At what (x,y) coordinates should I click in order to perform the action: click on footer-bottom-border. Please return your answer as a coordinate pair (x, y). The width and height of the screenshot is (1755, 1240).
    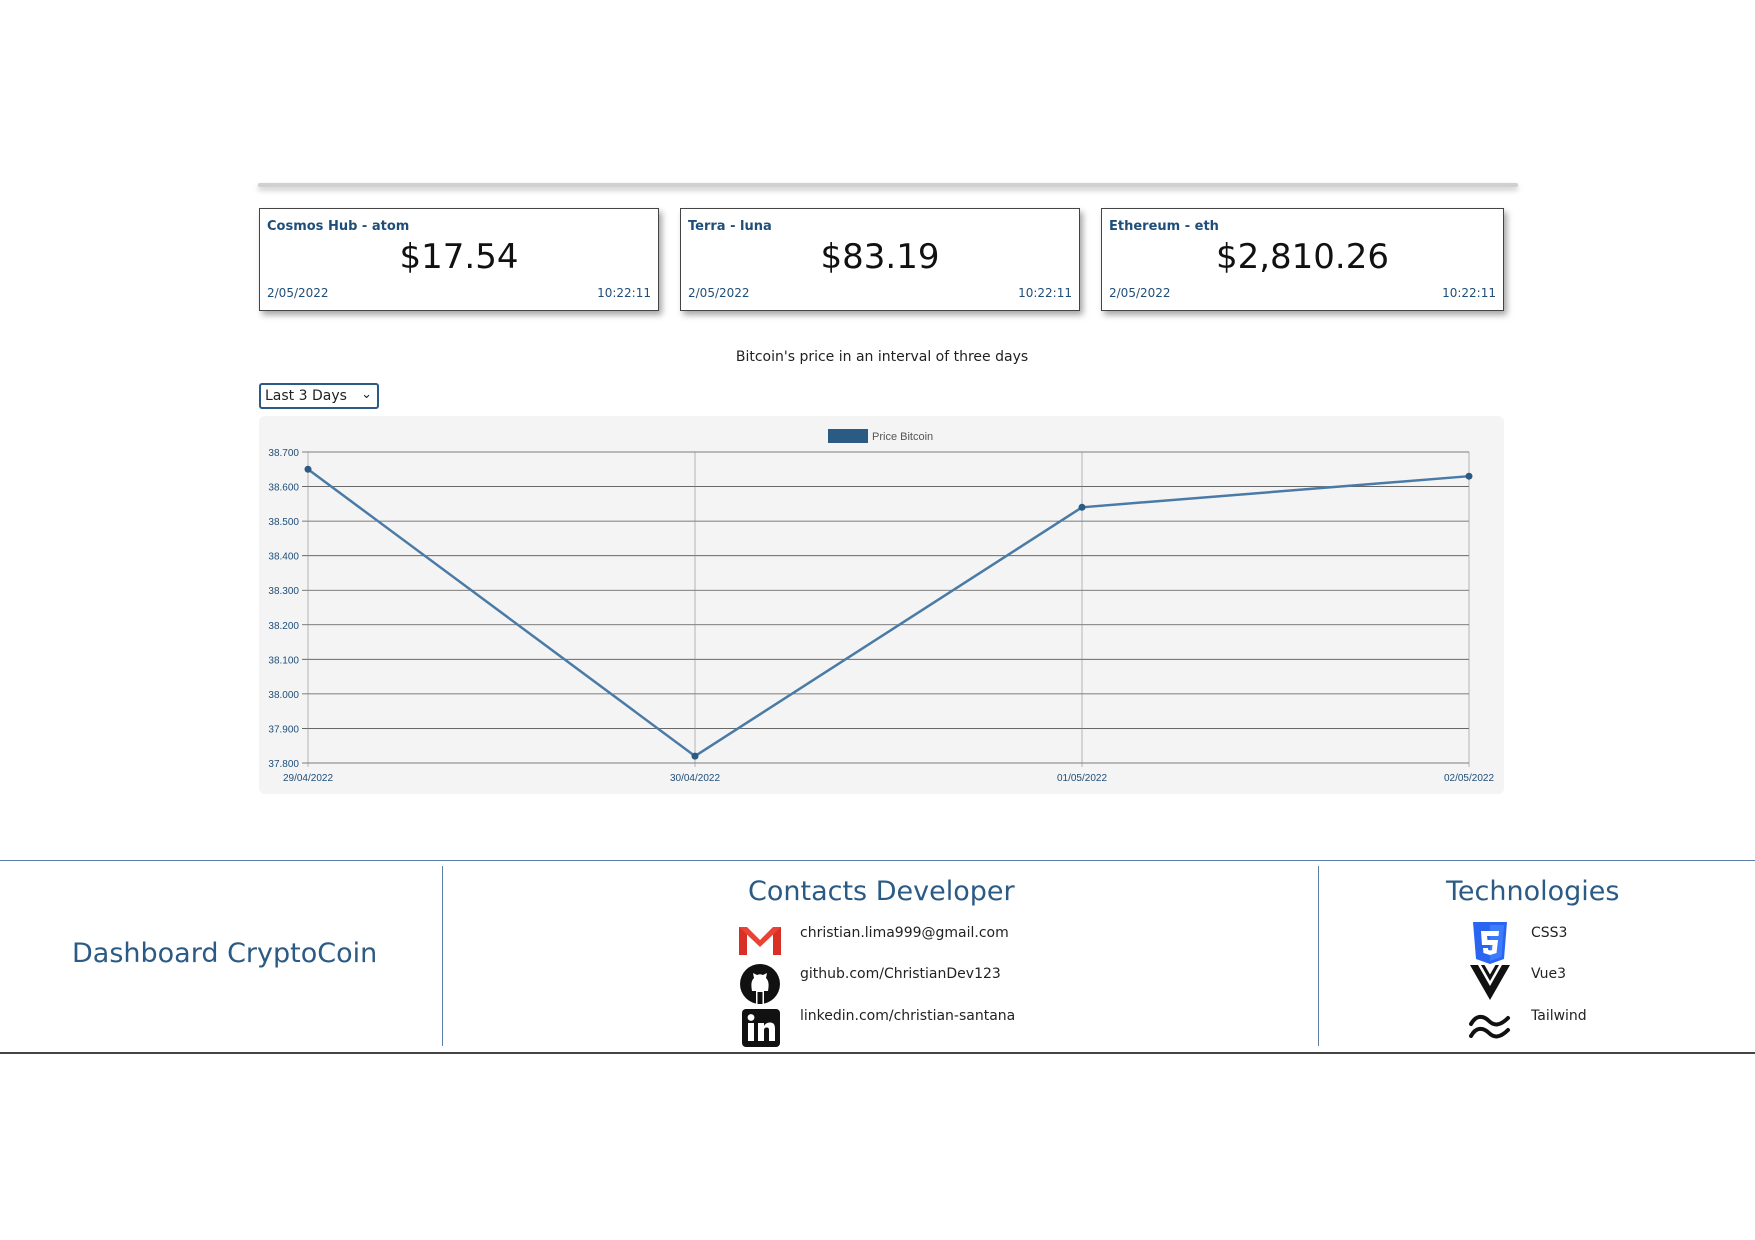
    Looking at the image, I should click on (877, 1053).